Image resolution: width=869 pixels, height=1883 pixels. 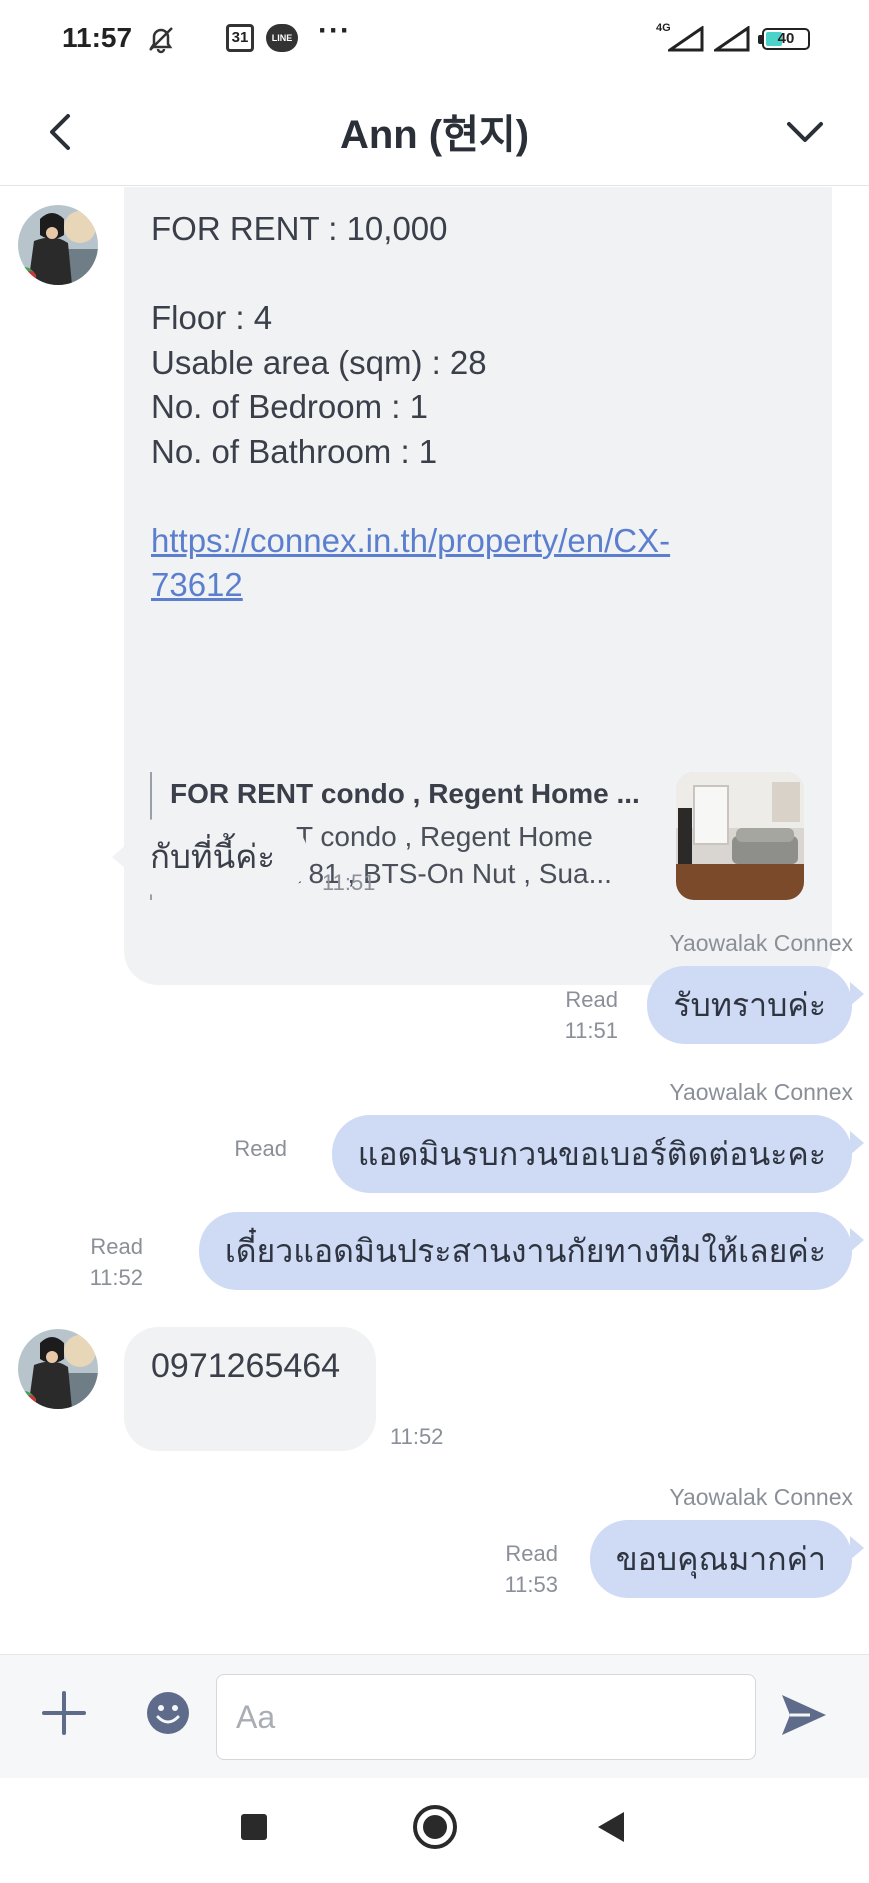 What do you see at coordinates (294, 451) in the screenshot?
I see `listing-bathroom: No. of Bathroom : 1` at bounding box center [294, 451].